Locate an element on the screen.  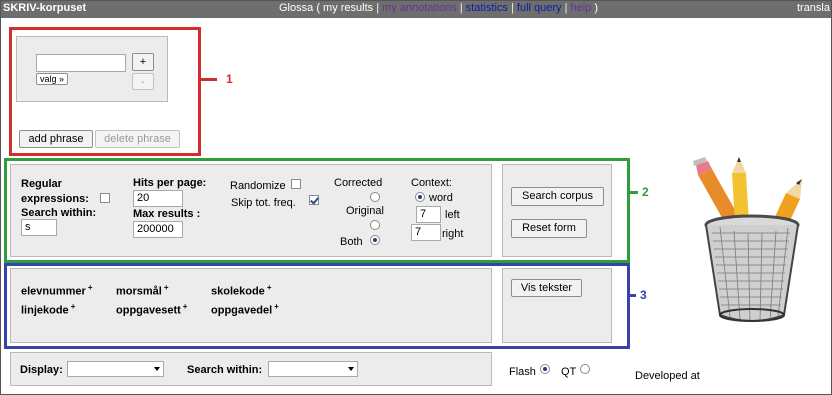
search-corpus-button: Search corpus is located at coordinates (557, 196).